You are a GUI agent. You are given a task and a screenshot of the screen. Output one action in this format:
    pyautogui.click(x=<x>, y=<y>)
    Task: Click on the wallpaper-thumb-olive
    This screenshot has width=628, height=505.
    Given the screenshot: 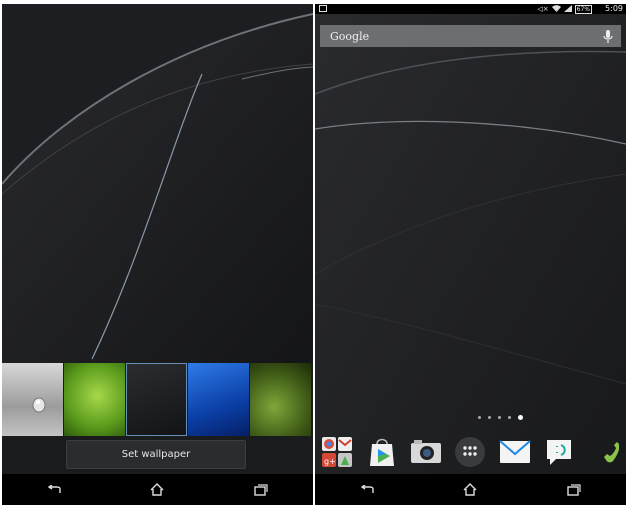 What is the action you would take?
    pyautogui.click(x=280, y=399)
    